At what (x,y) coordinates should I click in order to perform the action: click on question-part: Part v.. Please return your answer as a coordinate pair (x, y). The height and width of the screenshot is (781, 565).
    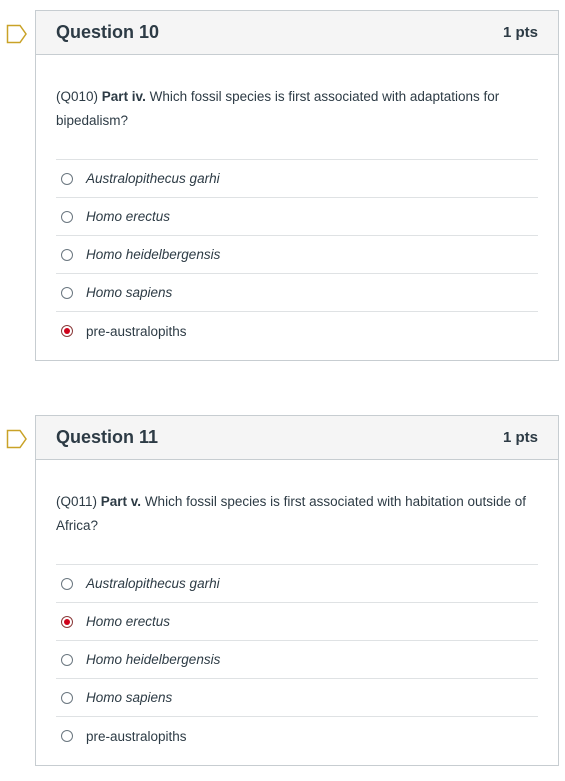
    Looking at the image, I should click on (121, 501).